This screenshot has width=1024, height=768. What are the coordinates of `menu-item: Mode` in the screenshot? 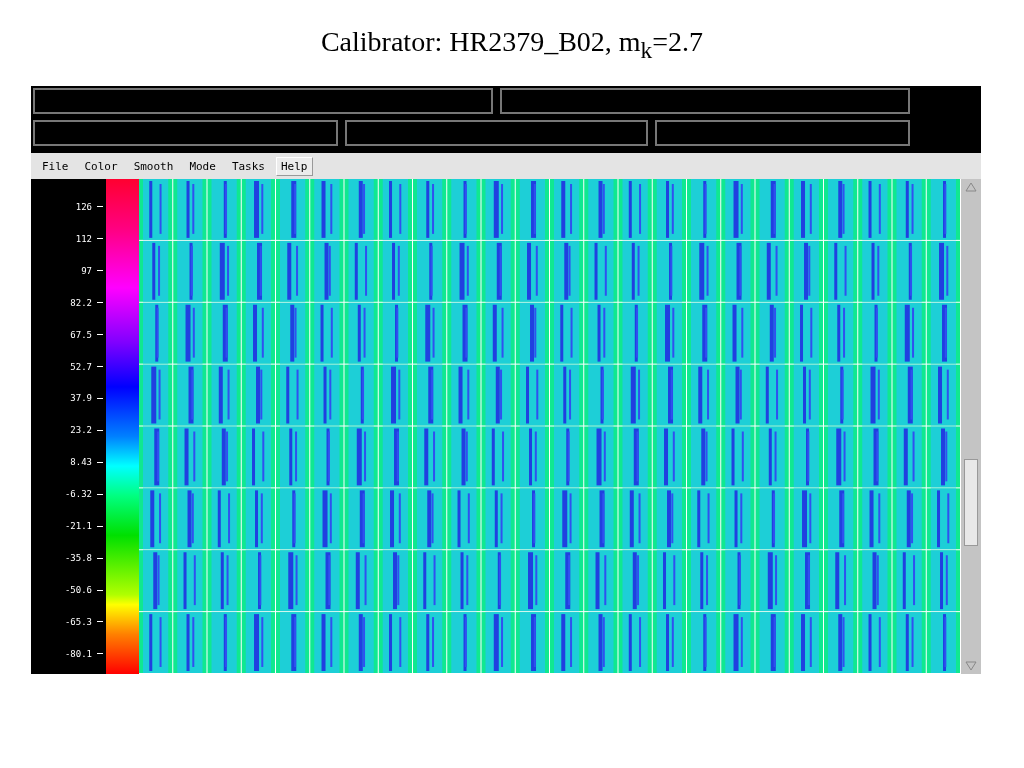 It's located at (202, 166).